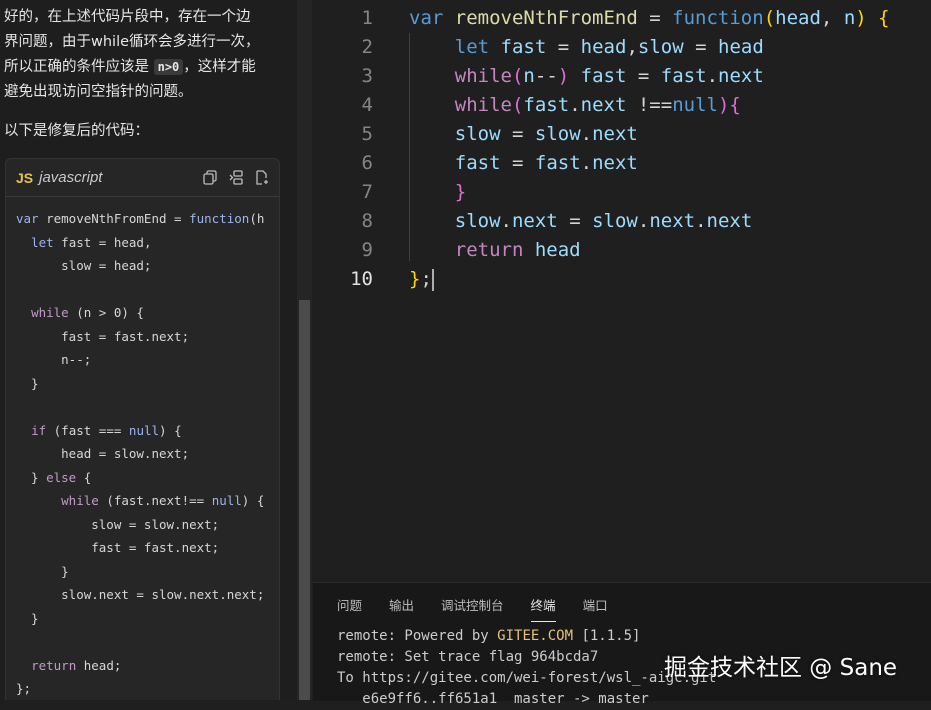  Describe the element at coordinates (76, 131) in the screenshot. I see `fixed-code-heading: 以下是修复后的代码：` at that location.